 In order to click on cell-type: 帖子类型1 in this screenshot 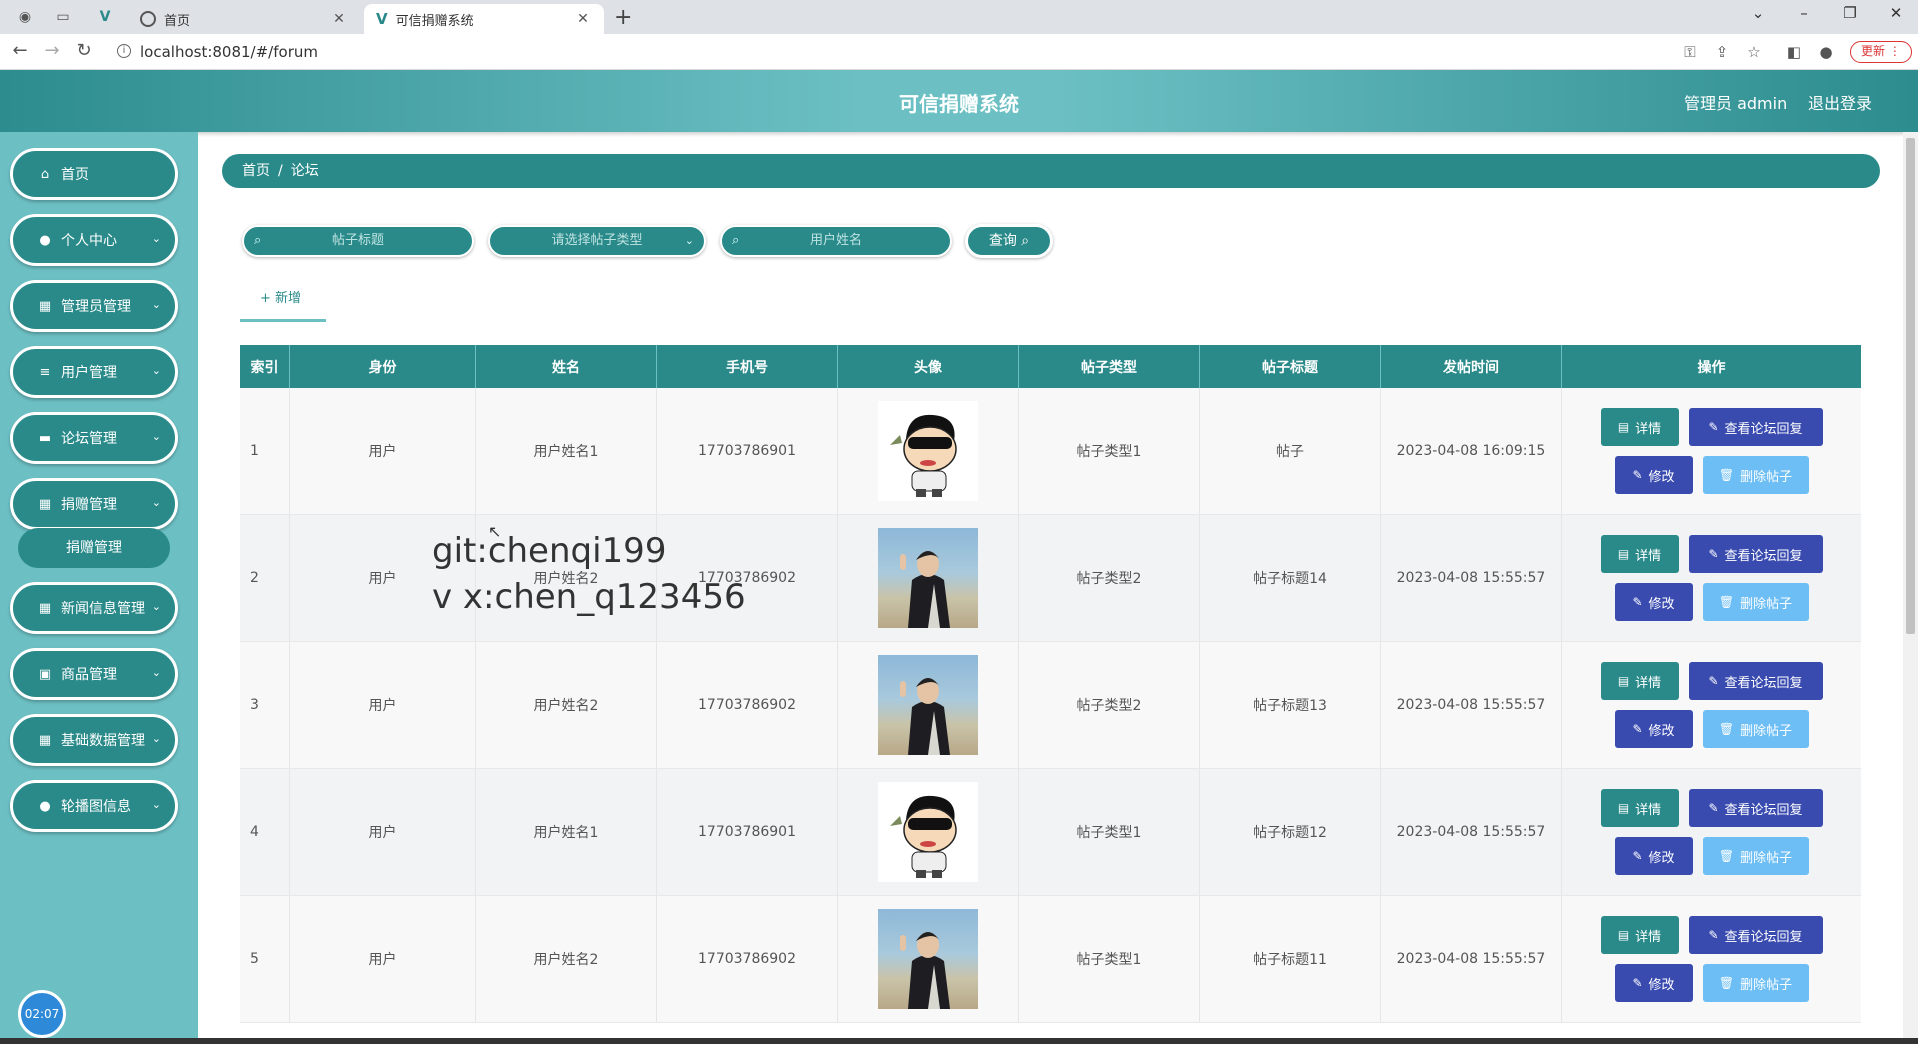, I will do `click(1109, 832)`.